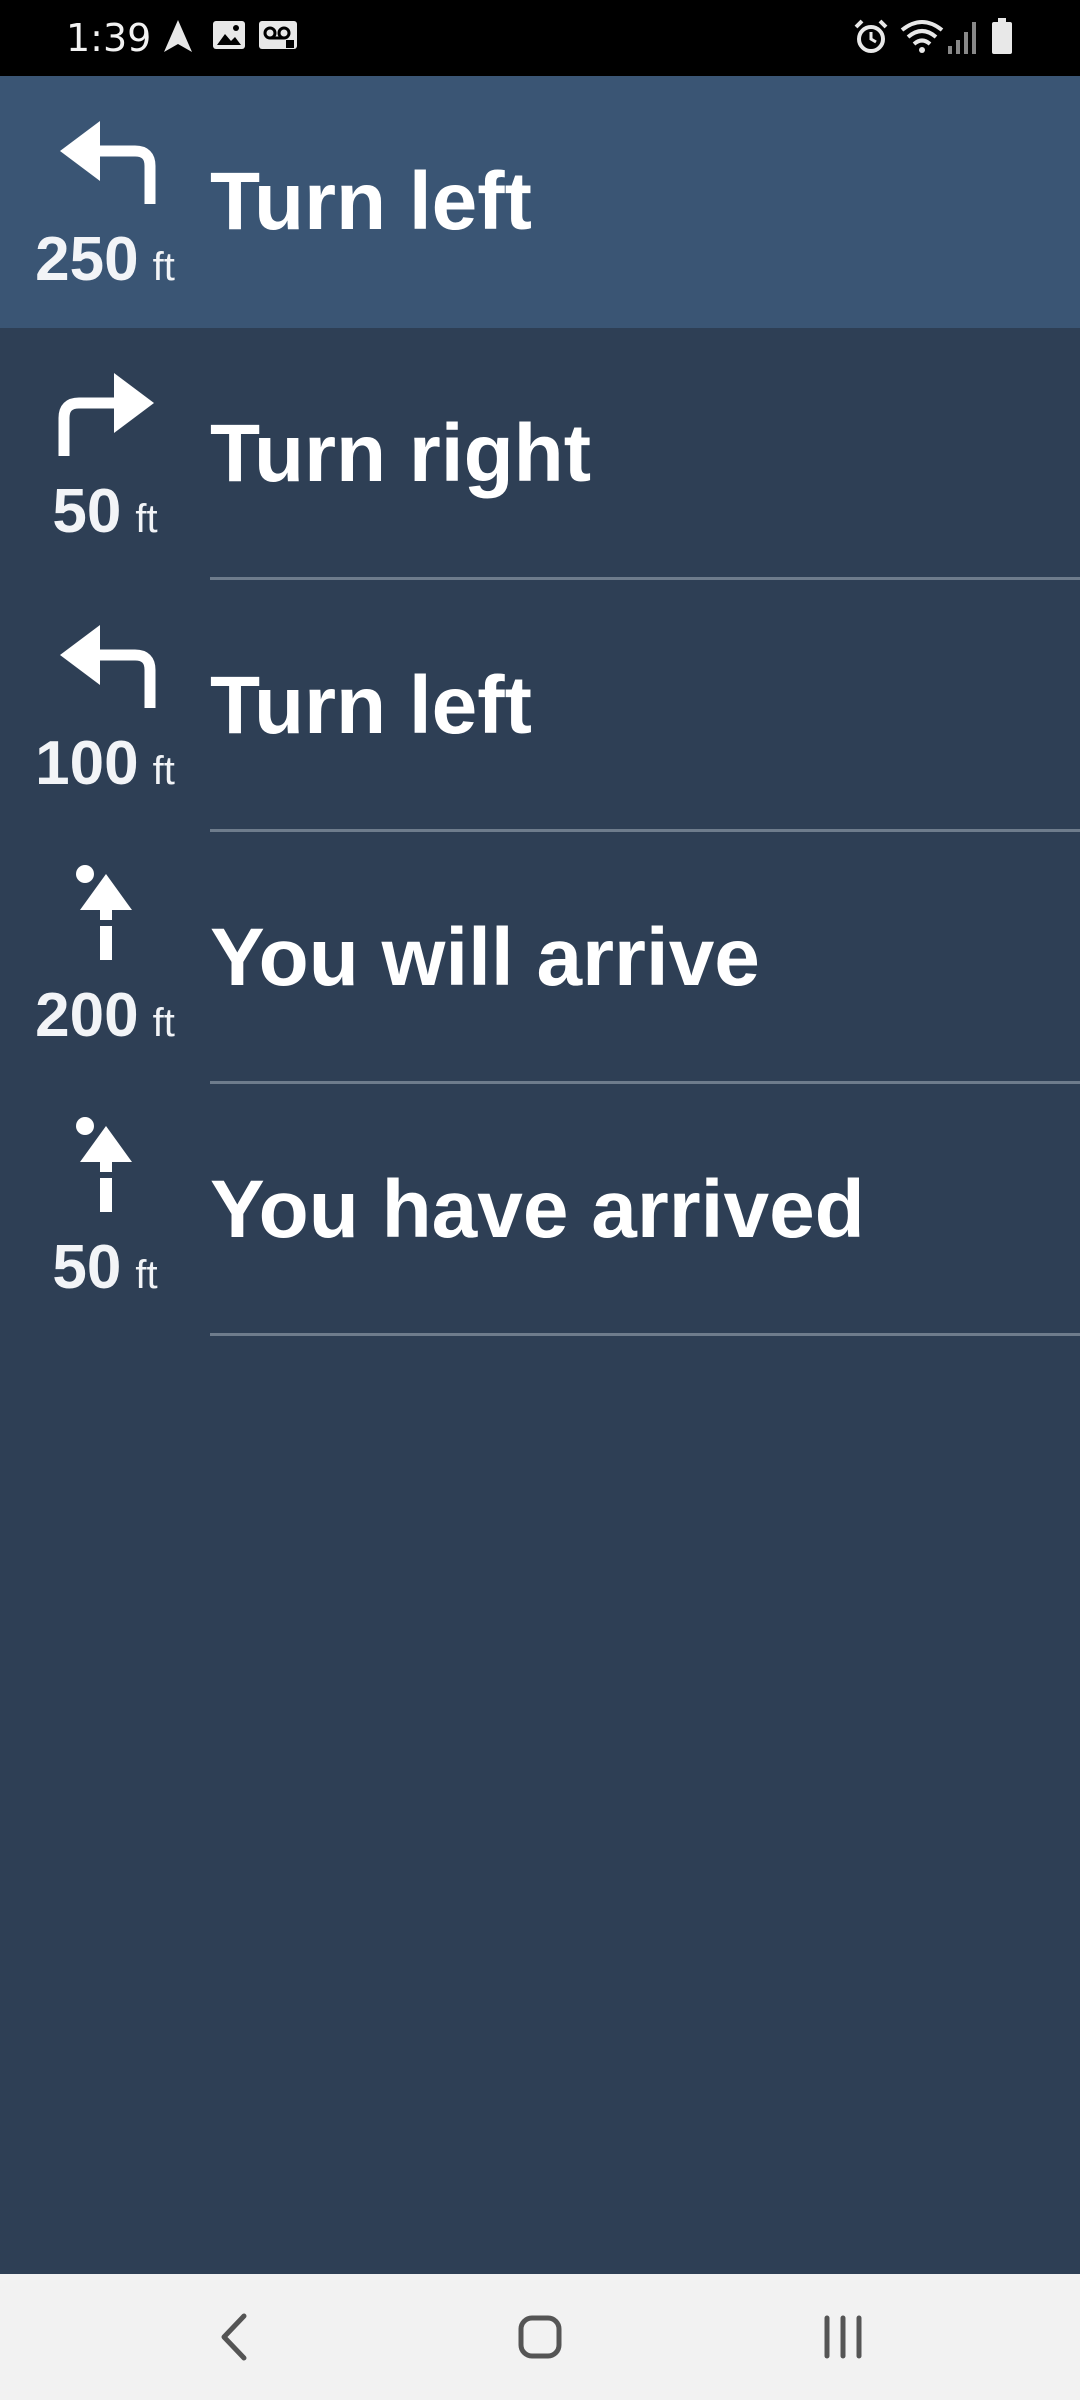 The height and width of the screenshot is (2400, 1080). I want to click on step-row: 50 ft You have arrived, so click(540, 1210).